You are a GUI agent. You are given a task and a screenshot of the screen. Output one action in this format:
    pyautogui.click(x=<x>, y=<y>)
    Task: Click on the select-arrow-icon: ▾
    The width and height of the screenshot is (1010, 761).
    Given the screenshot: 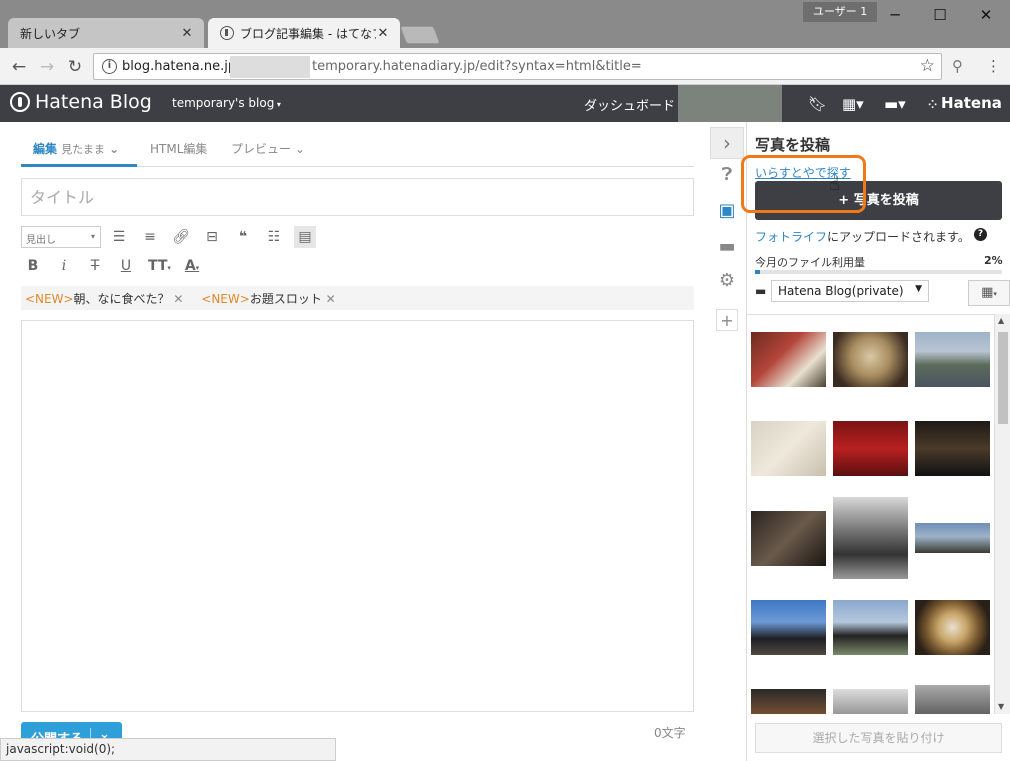 What is the action you would take?
    pyautogui.click(x=92, y=236)
    